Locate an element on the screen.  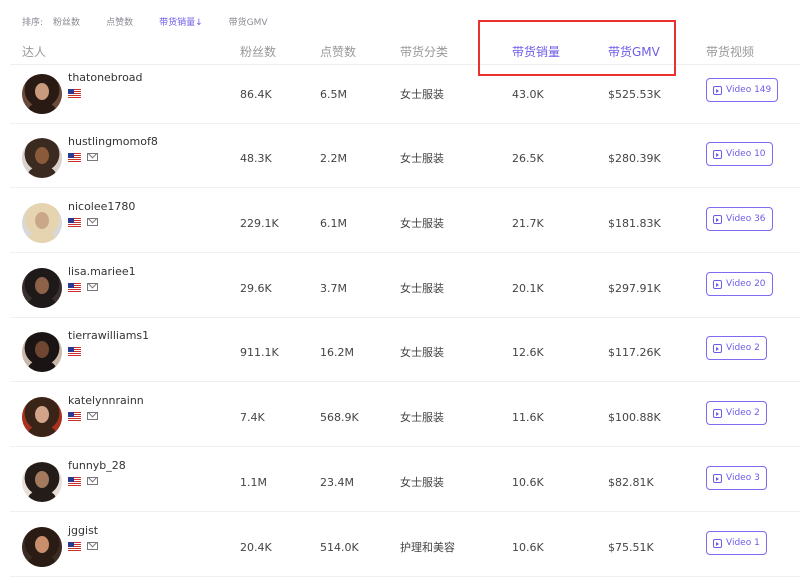
sort-option-followers: 粉丝数 is located at coordinates (66, 21).